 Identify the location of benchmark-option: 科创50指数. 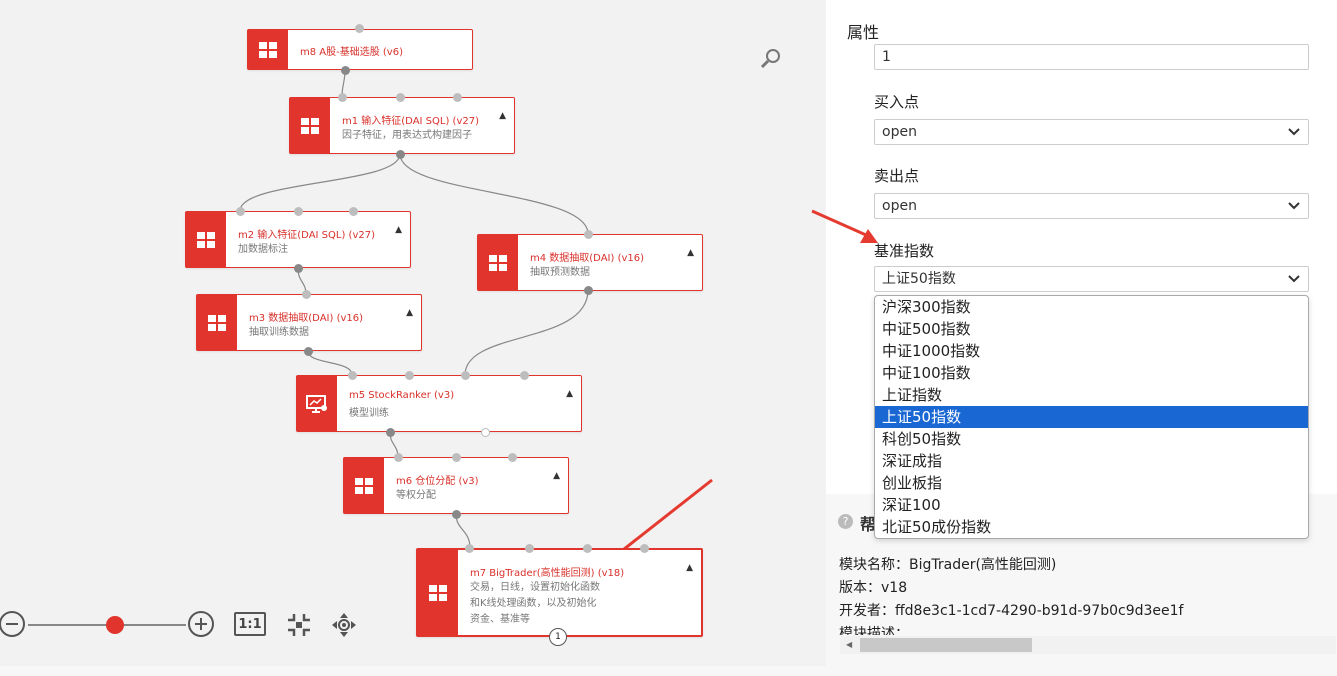
(1091, 439).